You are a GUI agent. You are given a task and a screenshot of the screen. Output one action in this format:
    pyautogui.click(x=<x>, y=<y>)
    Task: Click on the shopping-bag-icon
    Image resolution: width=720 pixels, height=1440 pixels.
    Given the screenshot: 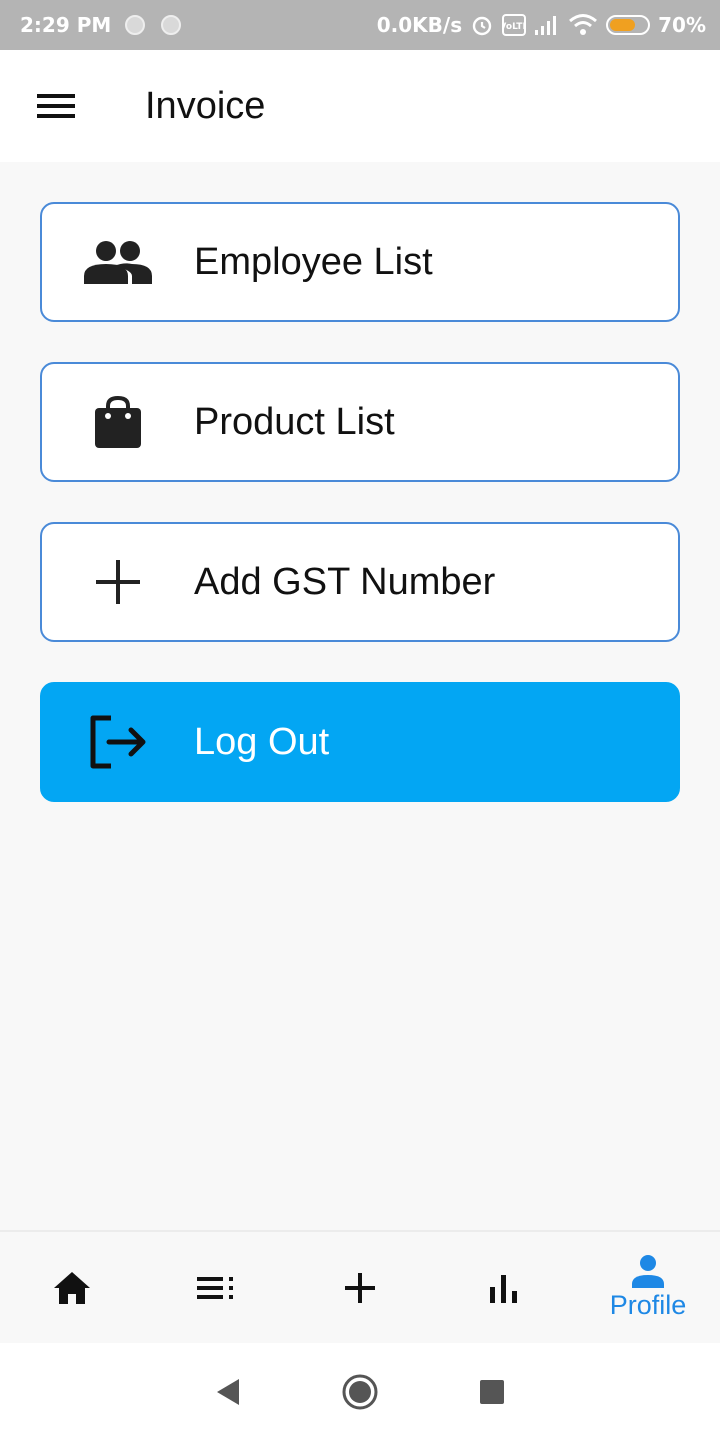 What is the action you would take?
    pyautogui.click(x=118, y=422)
    